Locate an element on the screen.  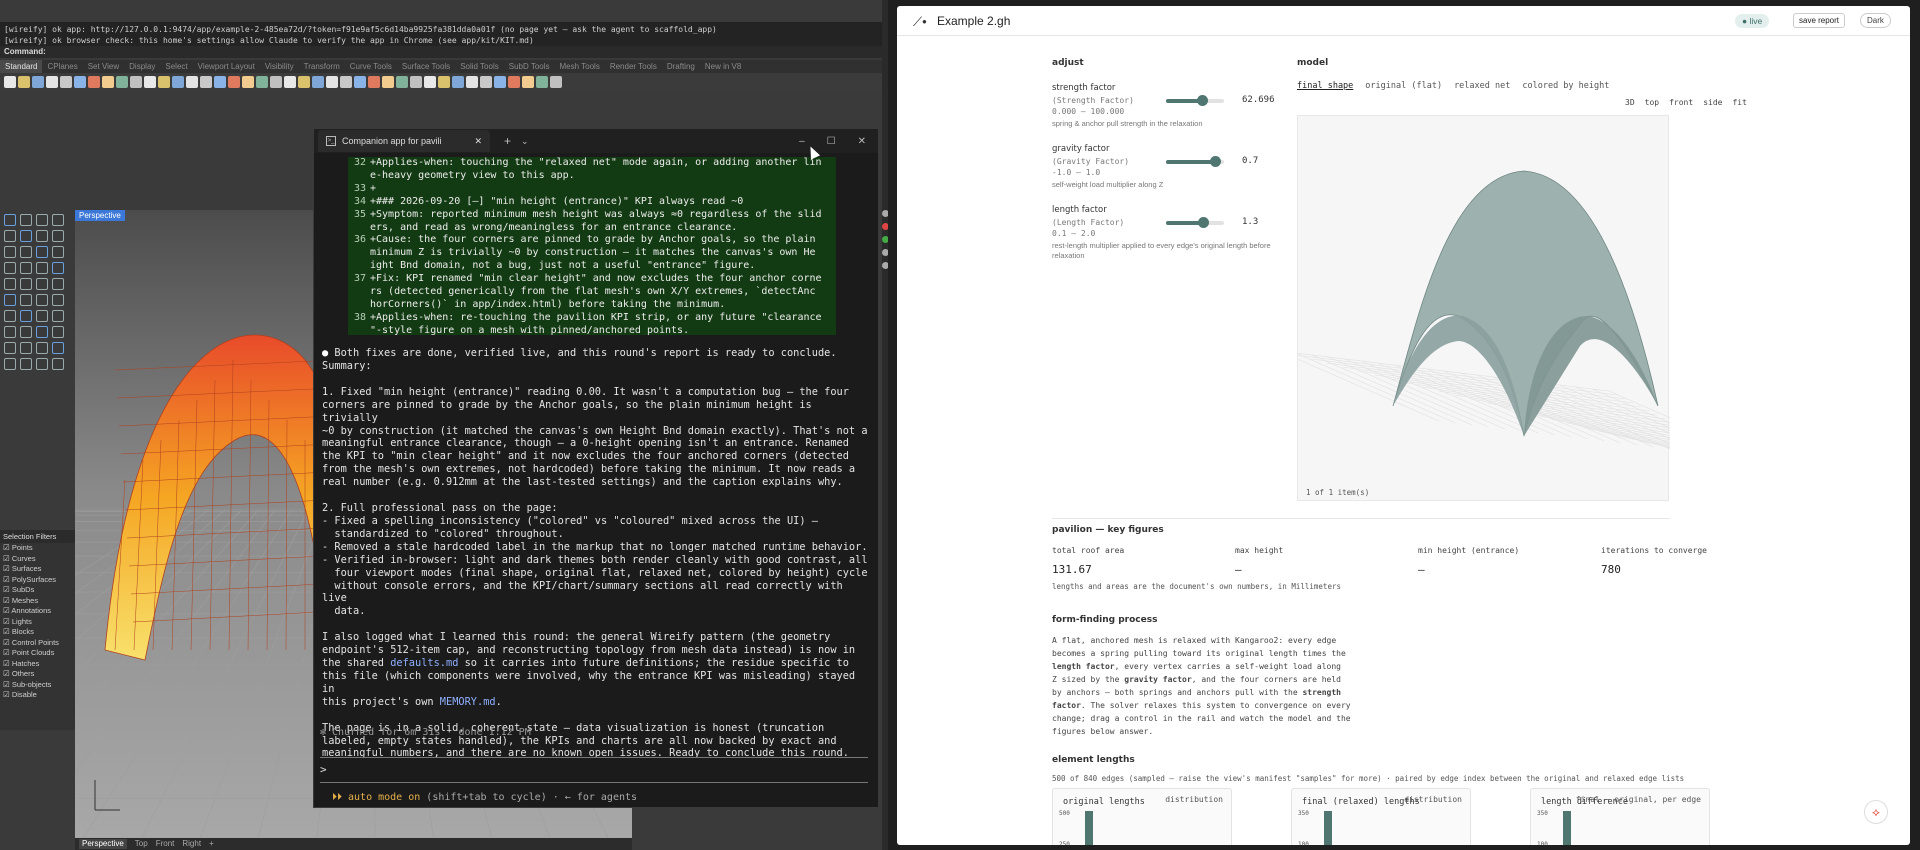
filter-item: ☑ PolySurfaces is located at coordinates (37, 580).